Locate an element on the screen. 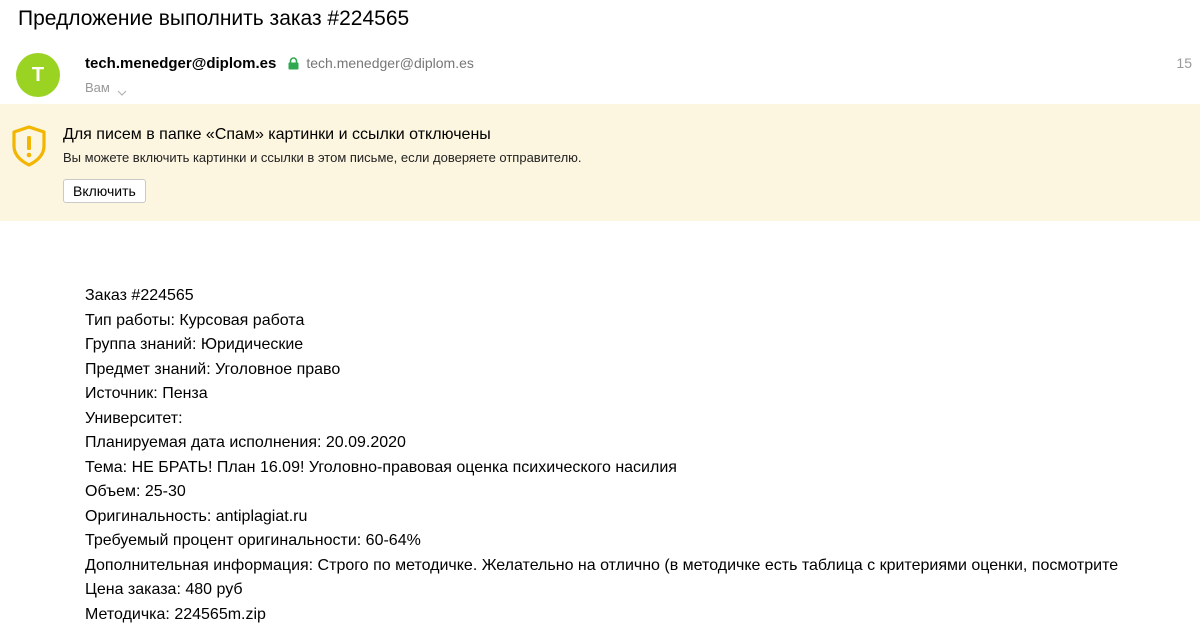 Image resolution: width=1200 pixels, height=633 pixels. body-line: Тип работы: Курсовая работа is located at coordinates (195, 320).